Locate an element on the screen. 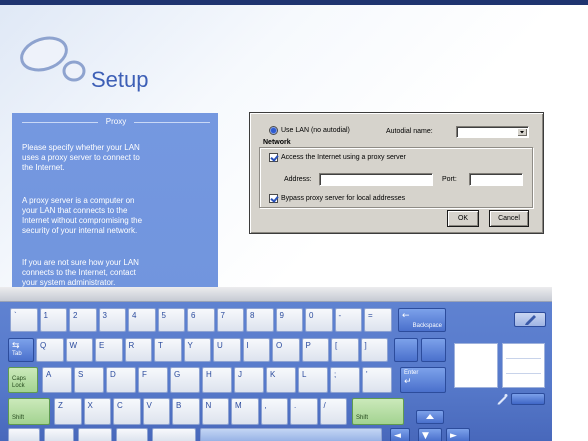 The width and height of the screenshot is (588, 441). writing-pad-right is located at coordinates (523, 365).